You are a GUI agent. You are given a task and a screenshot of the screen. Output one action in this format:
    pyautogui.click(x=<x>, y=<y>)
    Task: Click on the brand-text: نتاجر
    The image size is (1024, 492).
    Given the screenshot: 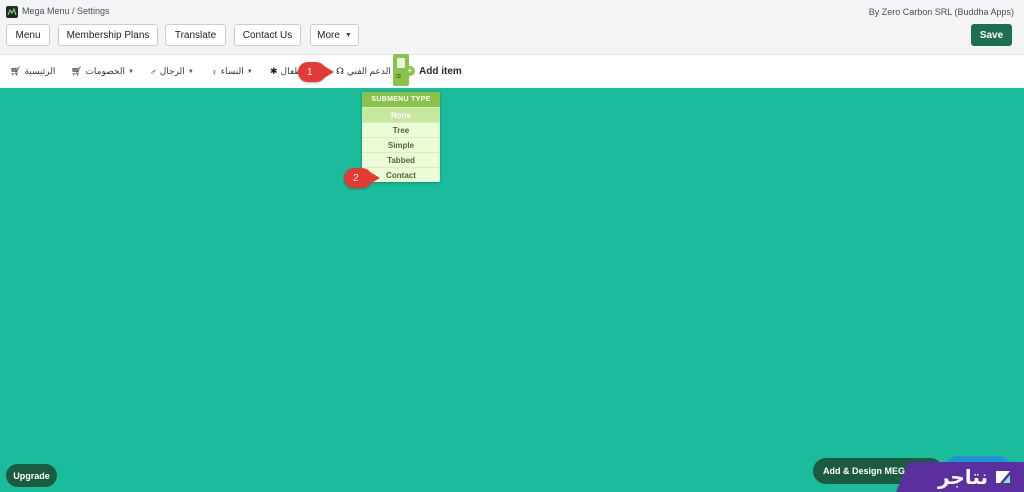 What is the action you would take?
    pyautogui.click(x=962, y=477)
    